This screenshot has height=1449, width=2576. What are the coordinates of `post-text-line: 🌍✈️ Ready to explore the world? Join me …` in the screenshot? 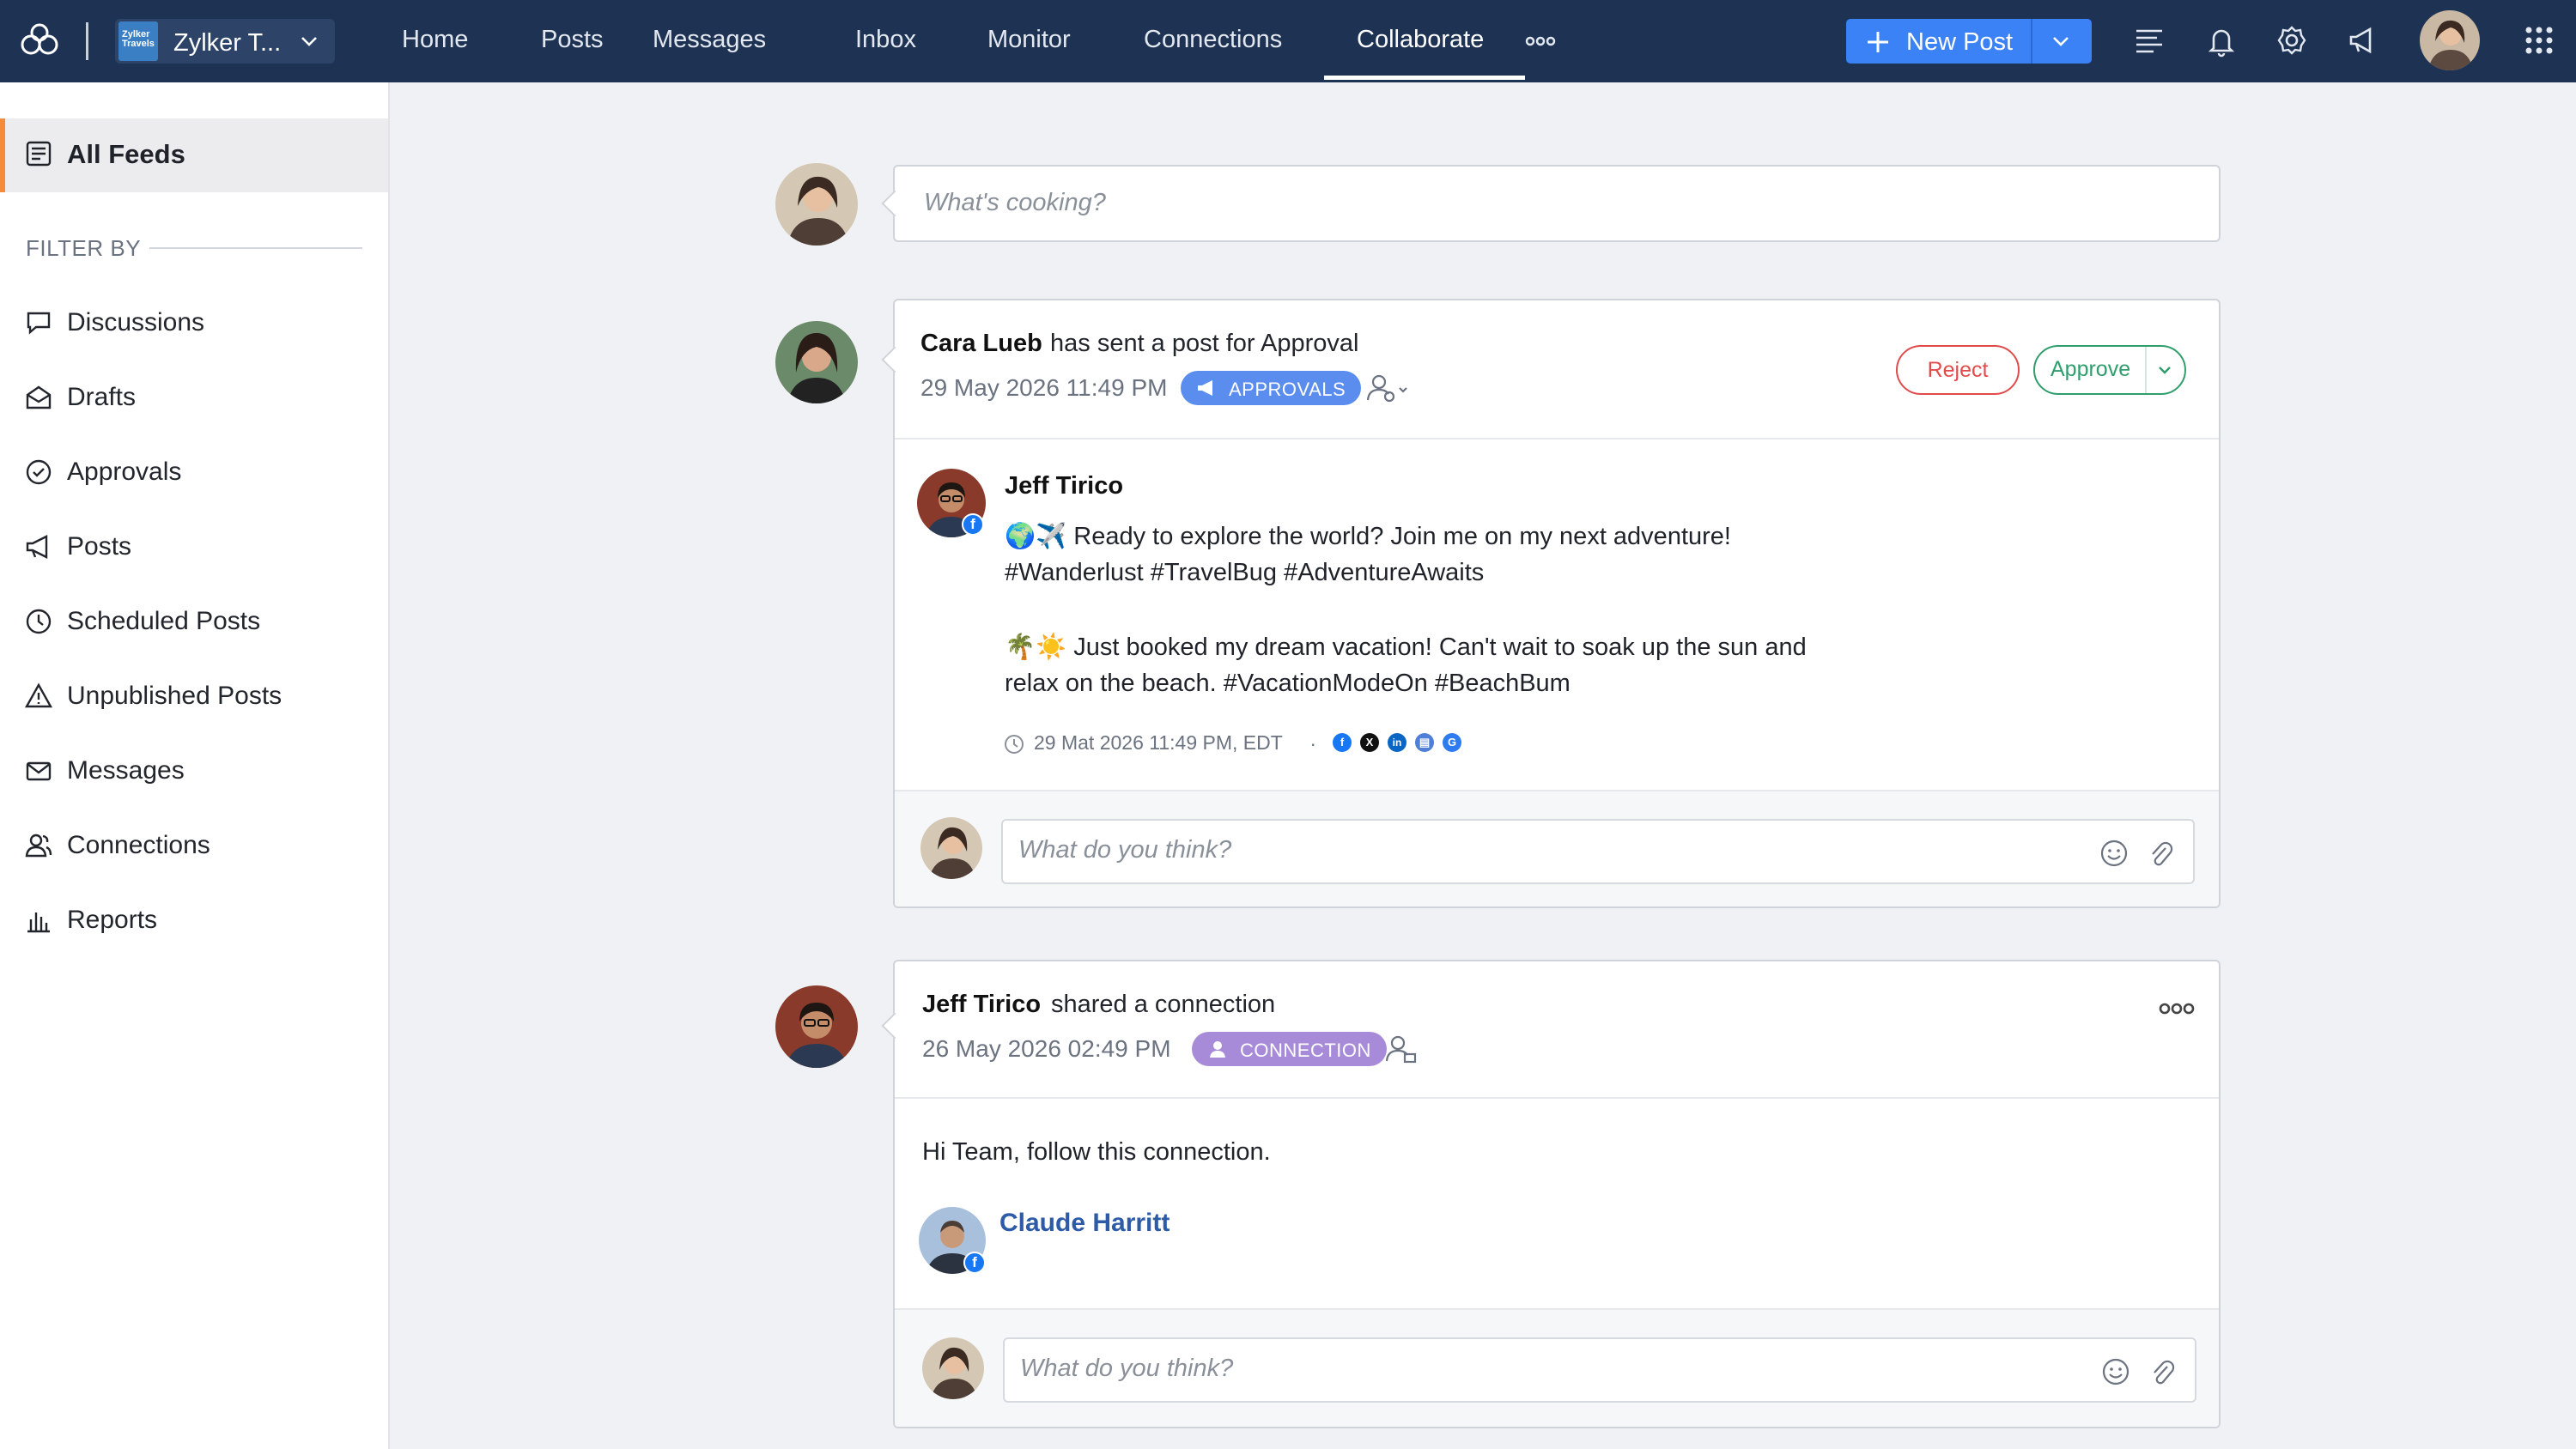 It's located at (1368, 536).